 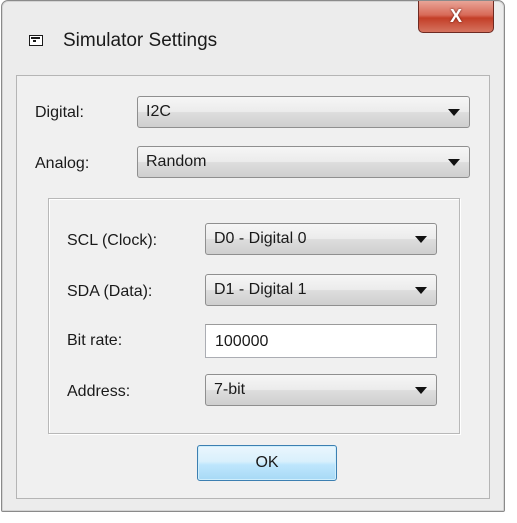 I want to click on analog-label: Analog:, so click(x=62, y=163).